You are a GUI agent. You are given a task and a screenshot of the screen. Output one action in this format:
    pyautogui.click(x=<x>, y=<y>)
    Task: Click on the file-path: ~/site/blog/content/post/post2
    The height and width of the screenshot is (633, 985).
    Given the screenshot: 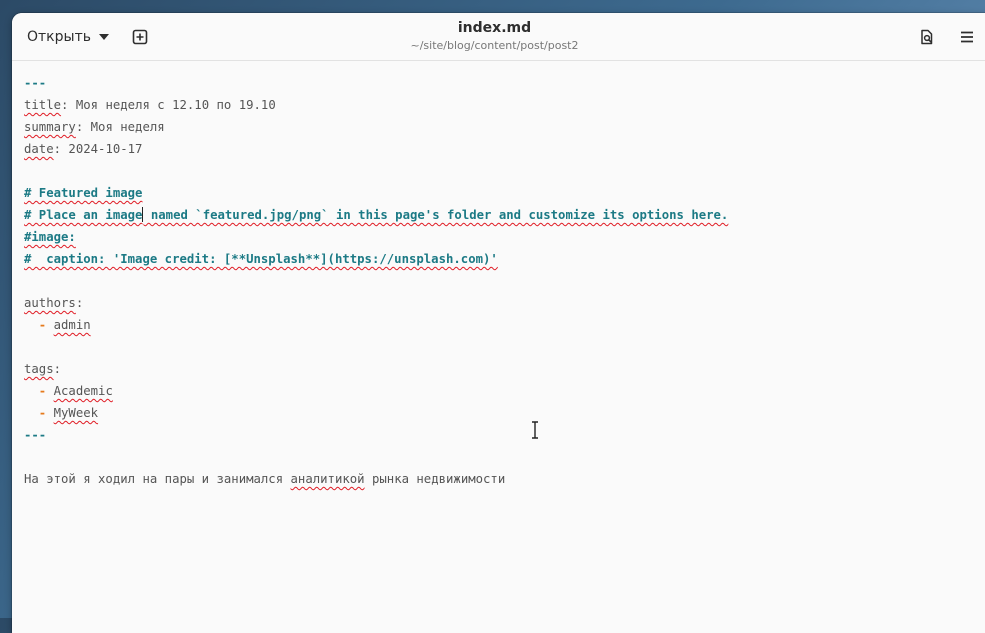 What is the action you would take?
    pyautogui.click(x=494, y=45)
    